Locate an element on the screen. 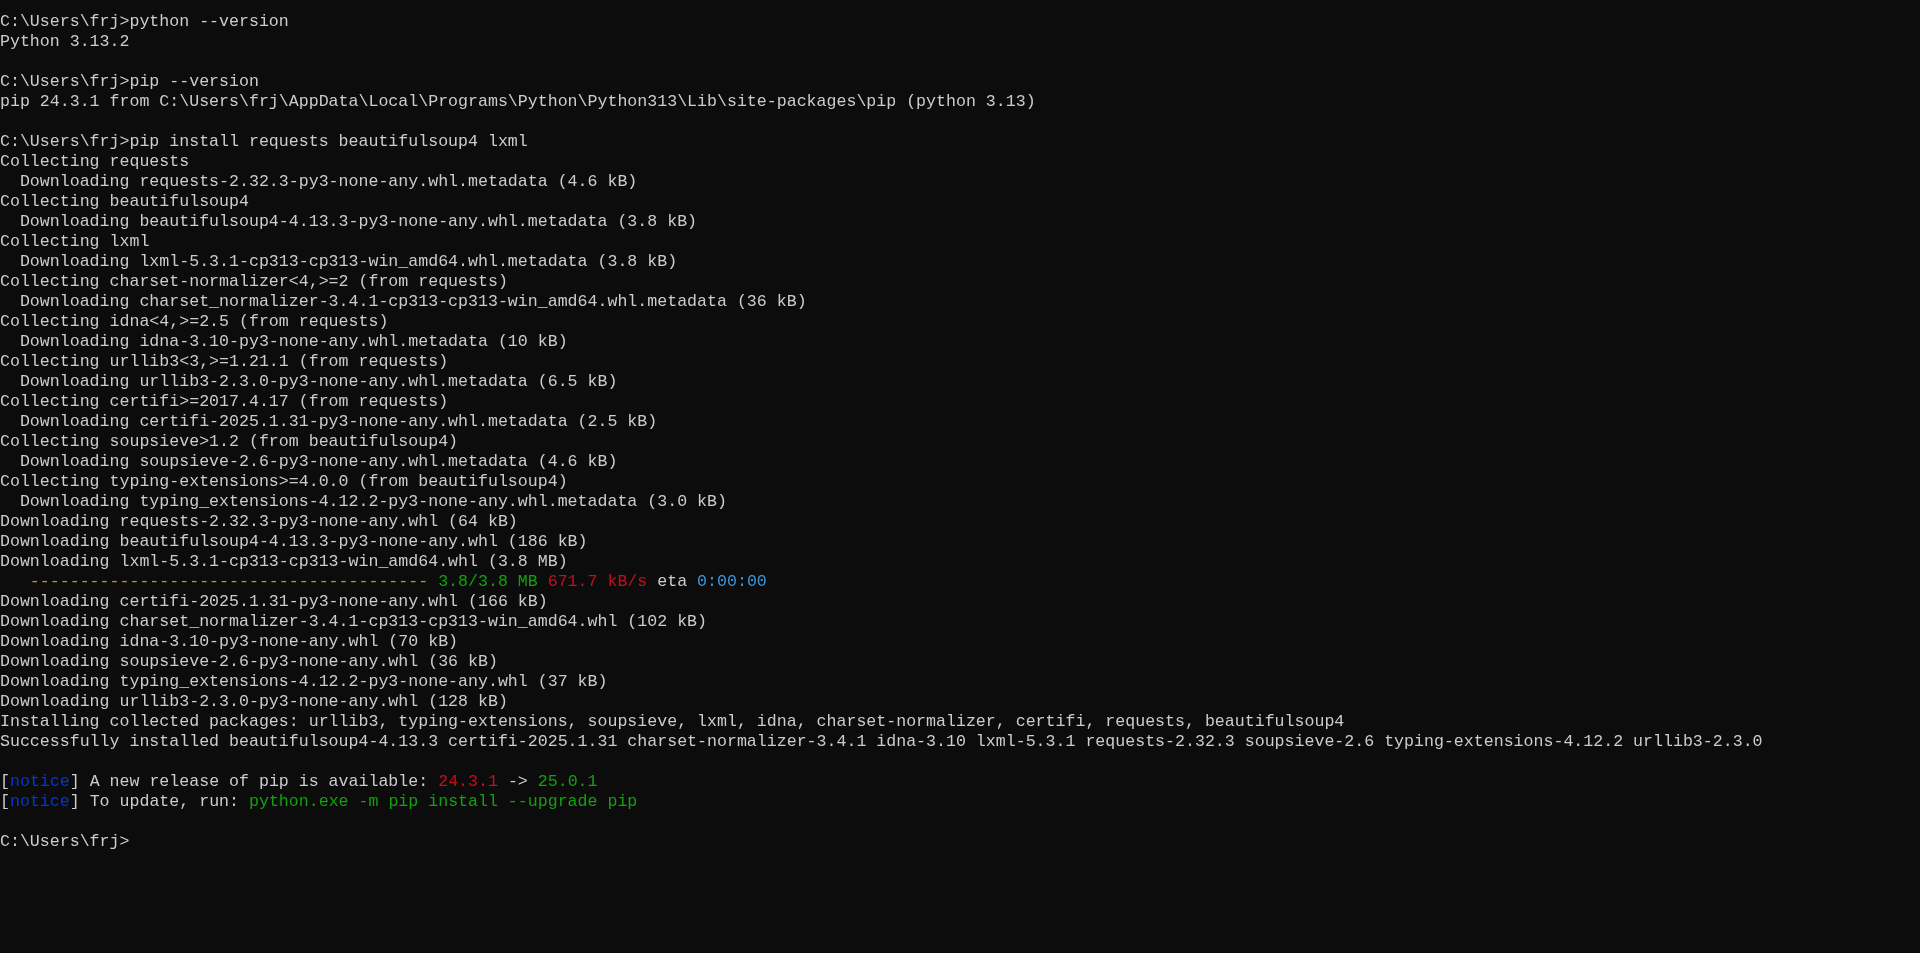 This screenshot has width=1920, height=953. terminal-text: 24.3.1 is located at coordinates (468, 781).